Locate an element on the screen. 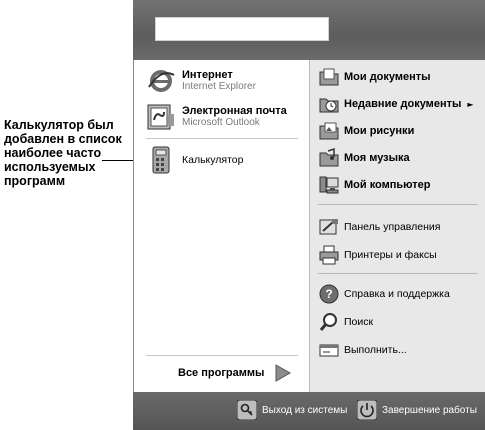 The width and height of the screenshot is (485, 430). green-arrow-right-icon is located at coordinates (283, 373).